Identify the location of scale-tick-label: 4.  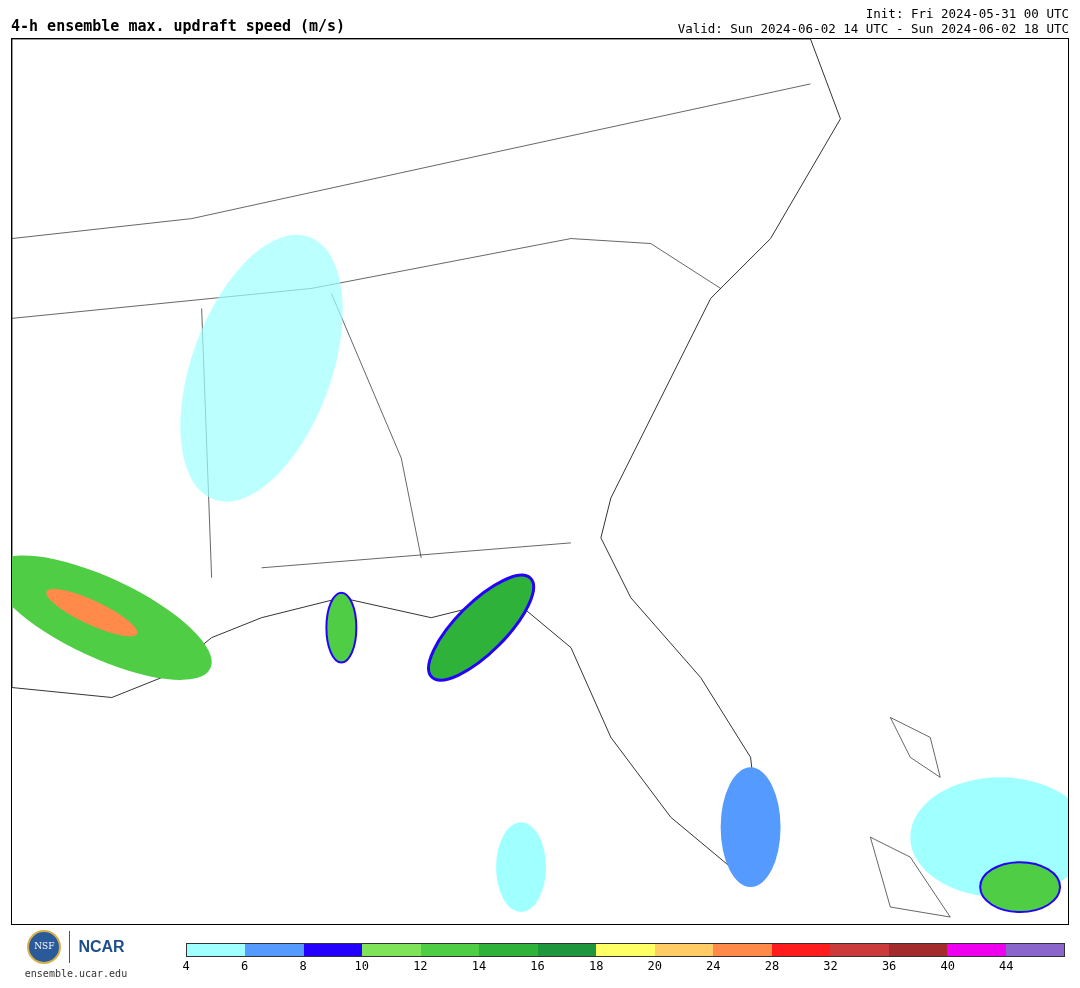
(186, 966).